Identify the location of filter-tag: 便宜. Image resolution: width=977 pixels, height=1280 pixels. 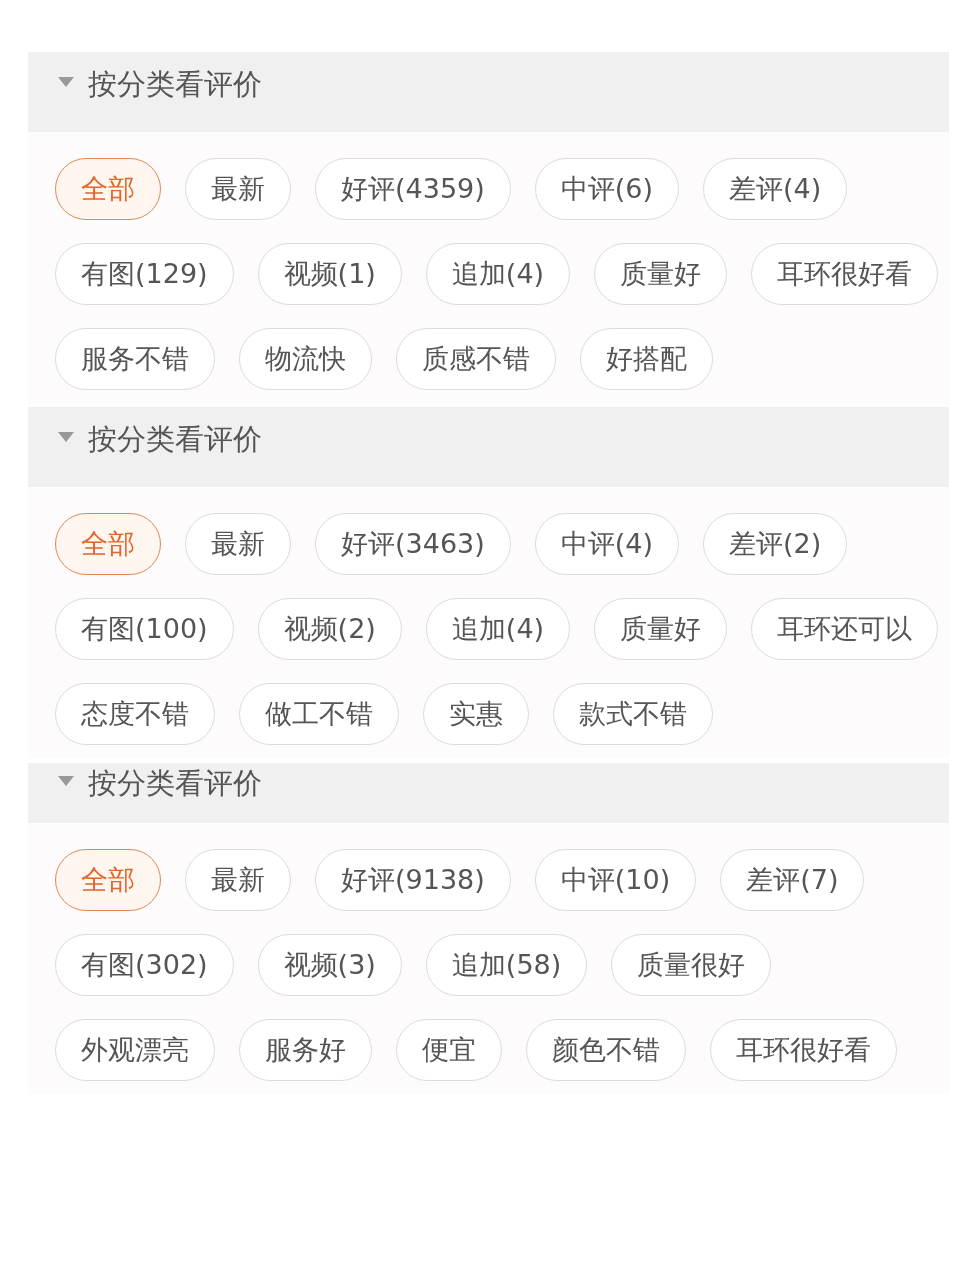
(449, 1050).